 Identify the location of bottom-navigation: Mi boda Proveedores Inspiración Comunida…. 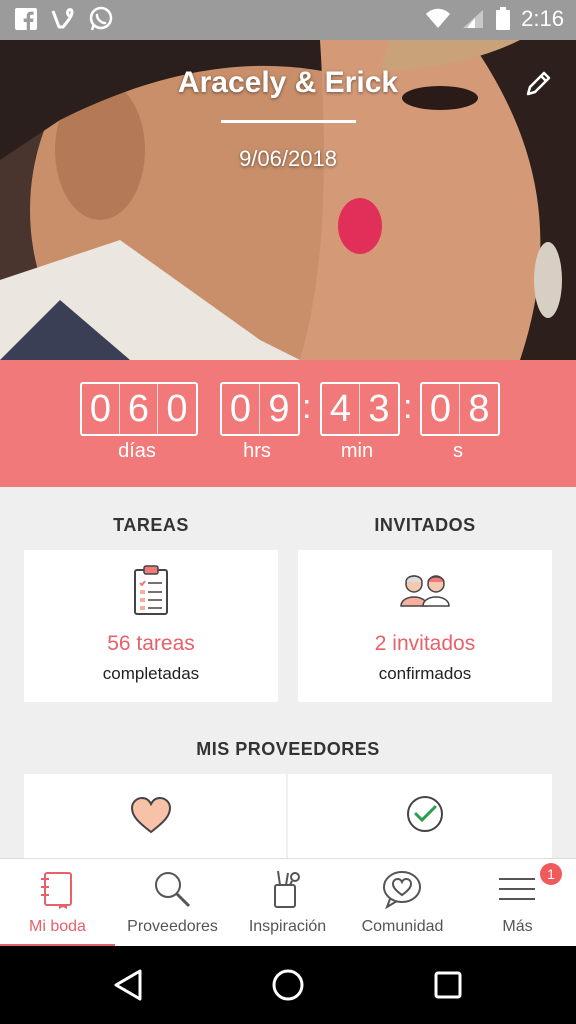
(288, 902).